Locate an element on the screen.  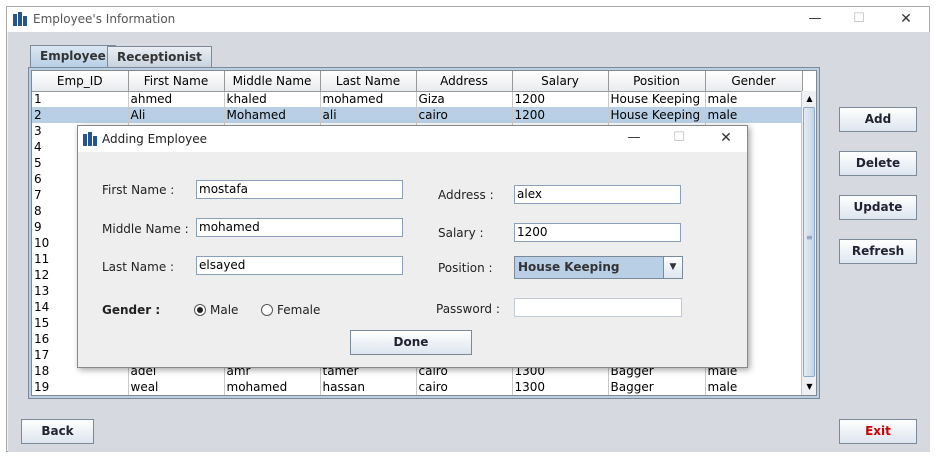
salary-label: Salary : is located at coordinates (461, 233).